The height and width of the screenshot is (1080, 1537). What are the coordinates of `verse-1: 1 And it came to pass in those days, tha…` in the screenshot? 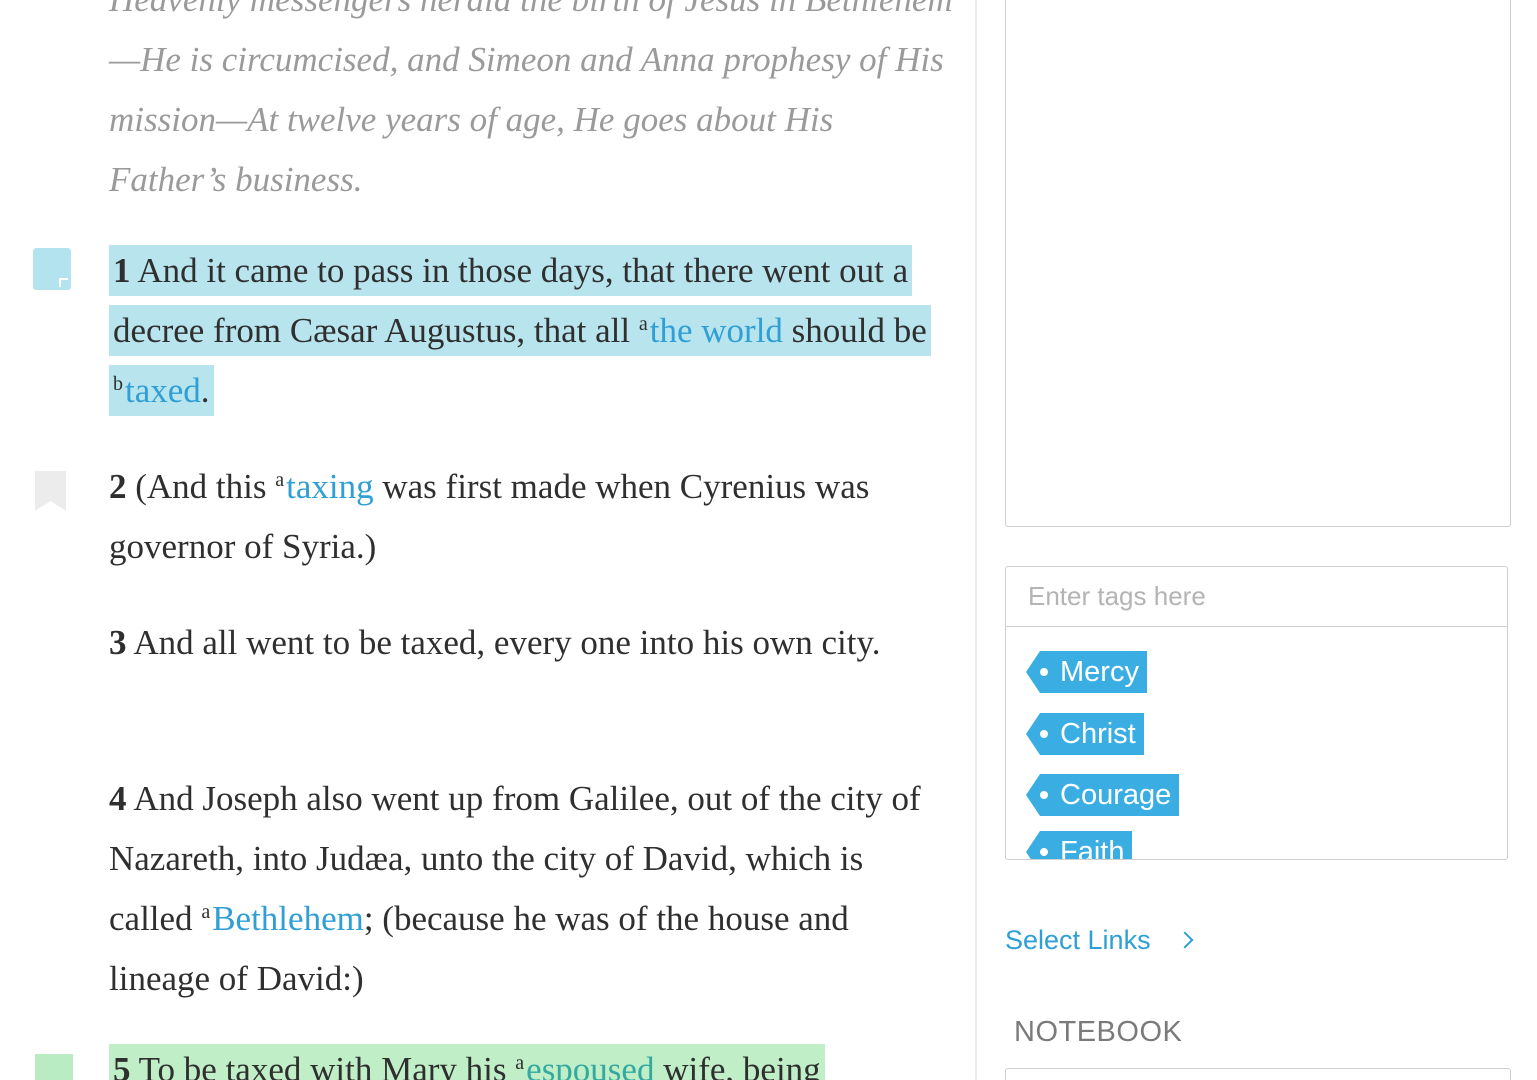 It's located at (531, 331).